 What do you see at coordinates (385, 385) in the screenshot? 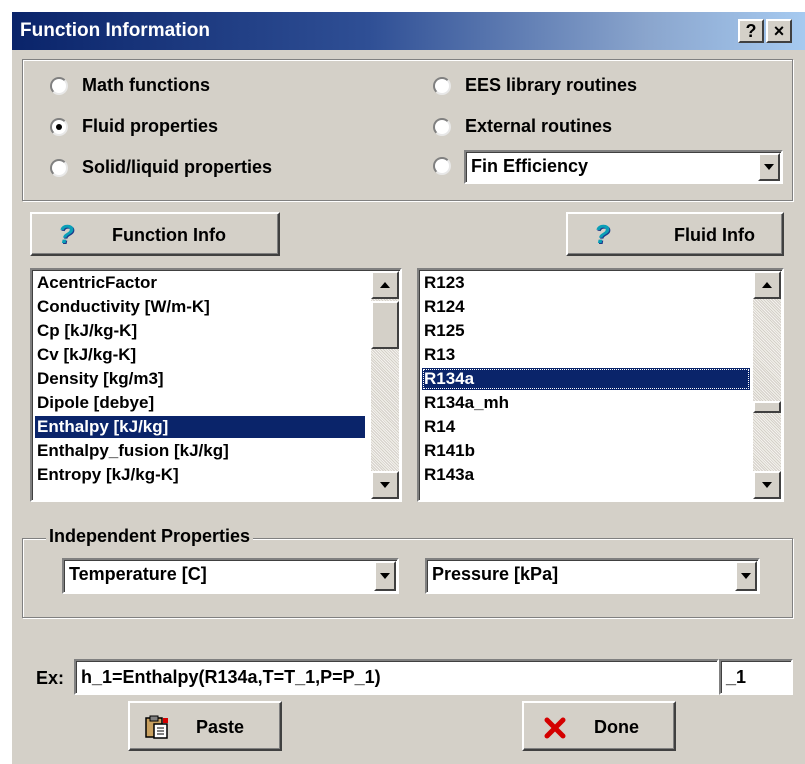
I see `function-list-scrollbar` at bounding box center [385, 385].